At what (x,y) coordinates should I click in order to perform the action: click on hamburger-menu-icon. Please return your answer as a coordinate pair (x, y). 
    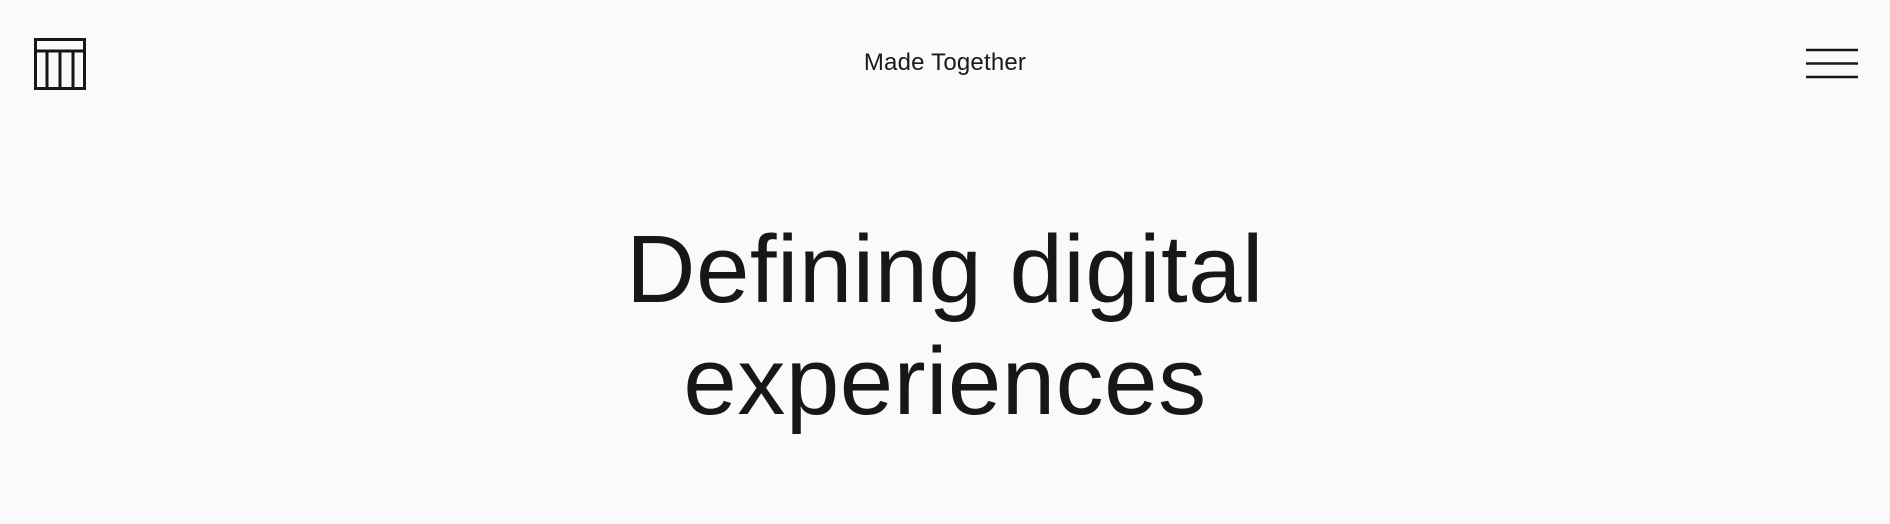
    Looking at the image, I should click on (1832, 63).